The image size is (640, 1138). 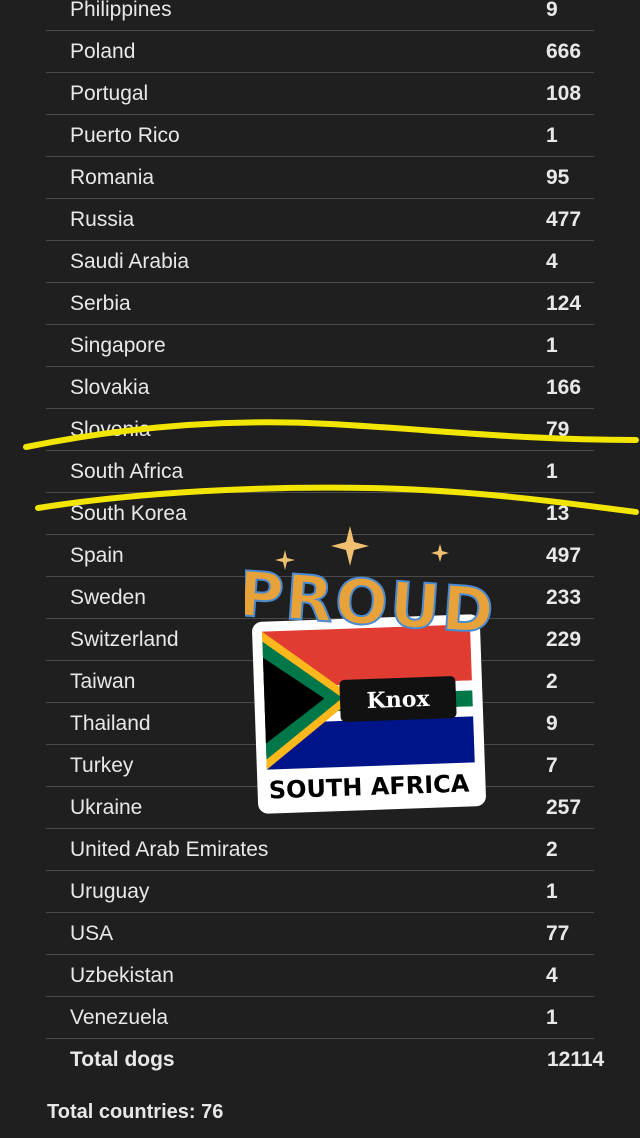 I want to click on dog-count: 95, so click(x=558, y=177).